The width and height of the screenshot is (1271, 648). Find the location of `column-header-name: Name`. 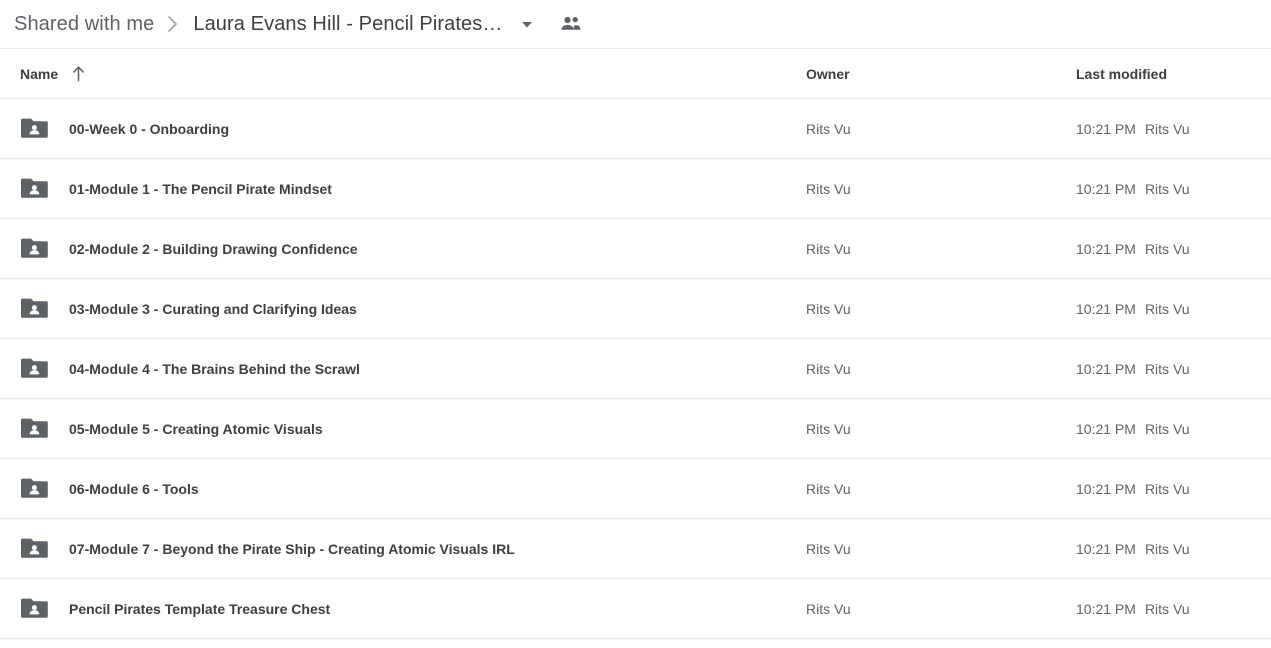

column-header-name: Name is located at coordinates (52, 73).